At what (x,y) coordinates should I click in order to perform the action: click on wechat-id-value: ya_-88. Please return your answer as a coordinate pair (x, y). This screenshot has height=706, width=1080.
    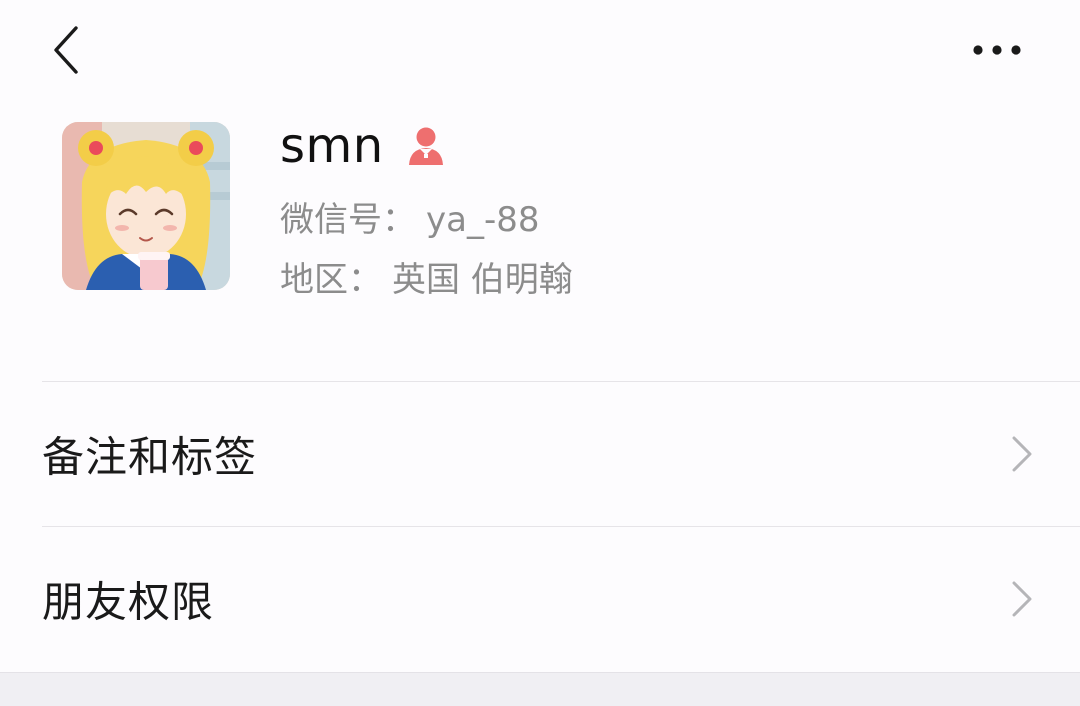
    Looking at the image, I should click on (483, 220).